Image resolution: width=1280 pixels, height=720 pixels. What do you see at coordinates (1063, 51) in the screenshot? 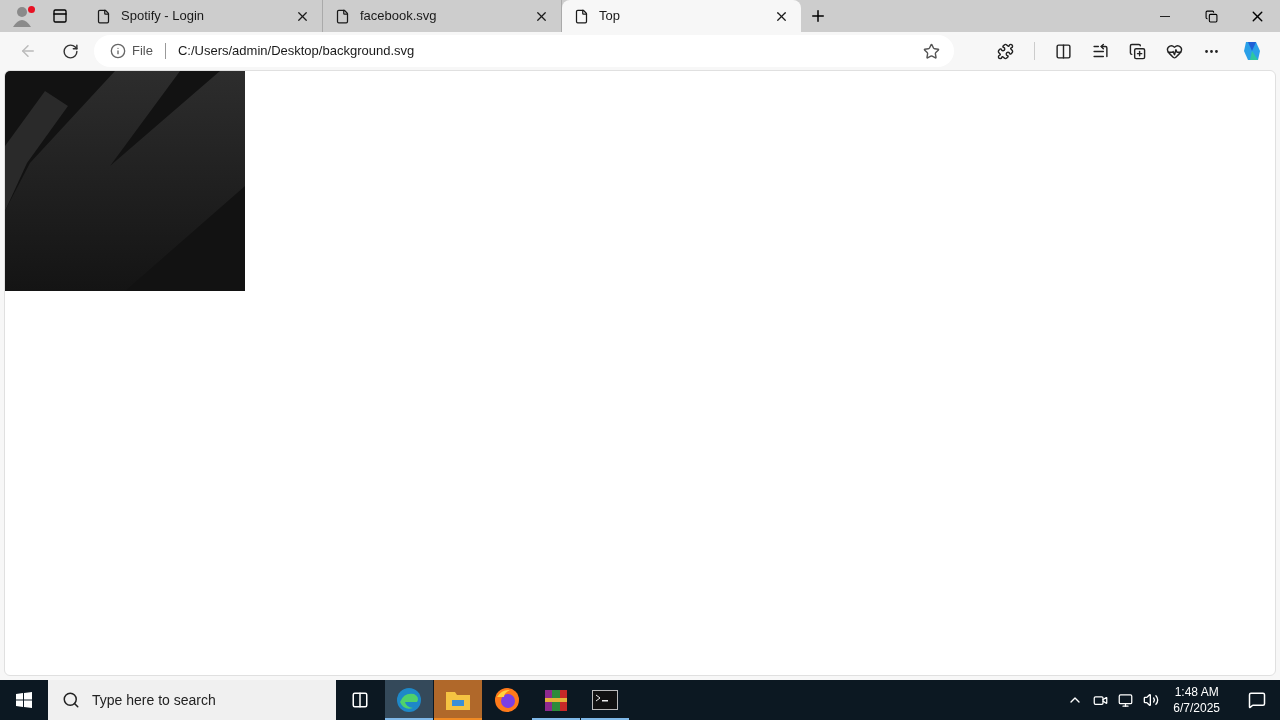
I see `split-screen-icon` at bounding box center [1063, 51].